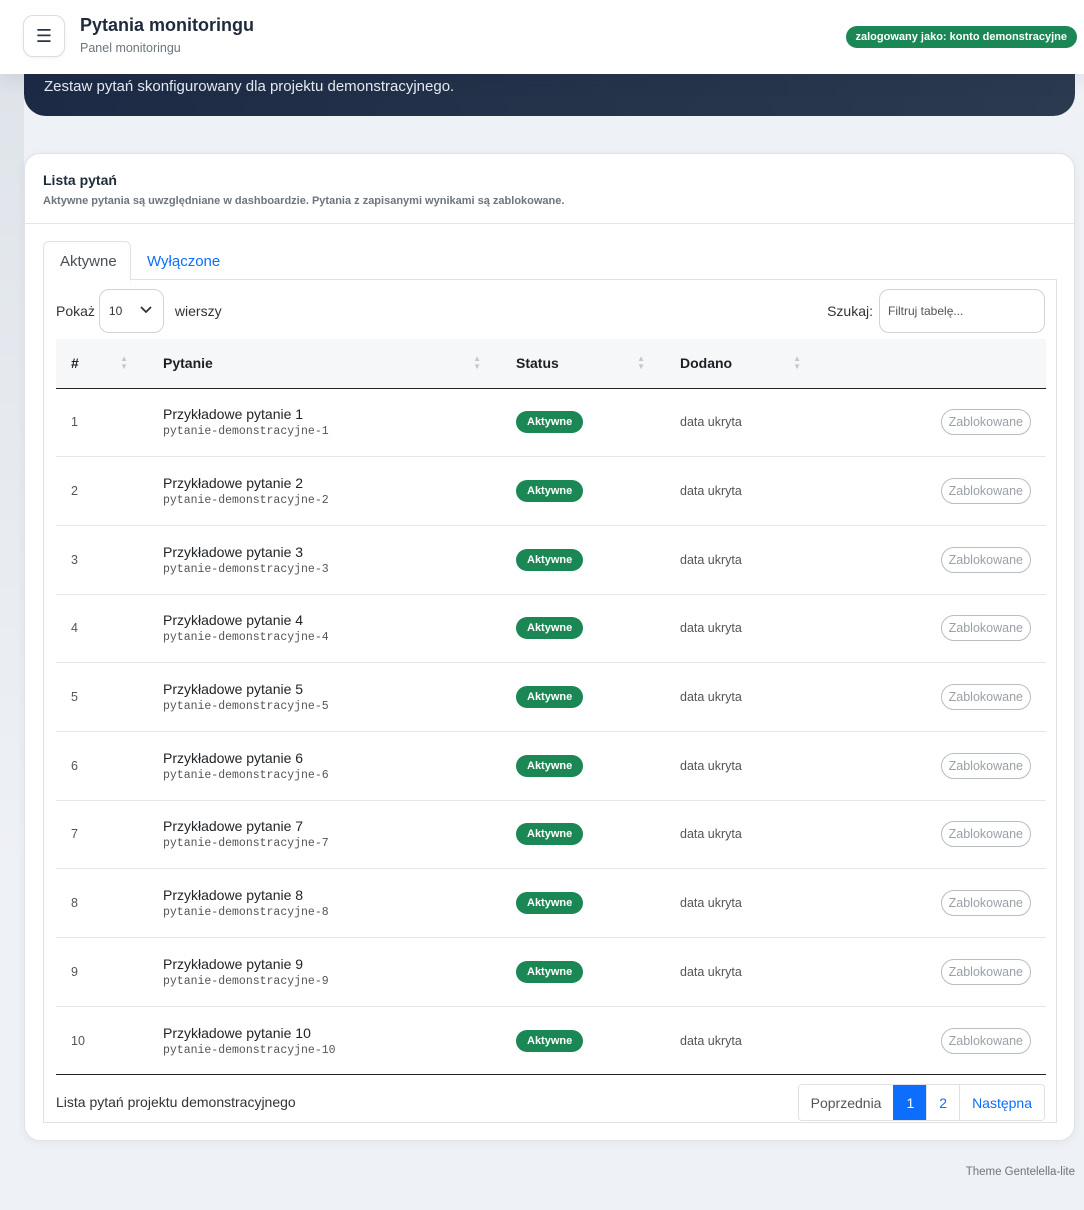  Describe the element at coordinates (74, 491) in the screenshot. I see `row-number: 2` at that location.